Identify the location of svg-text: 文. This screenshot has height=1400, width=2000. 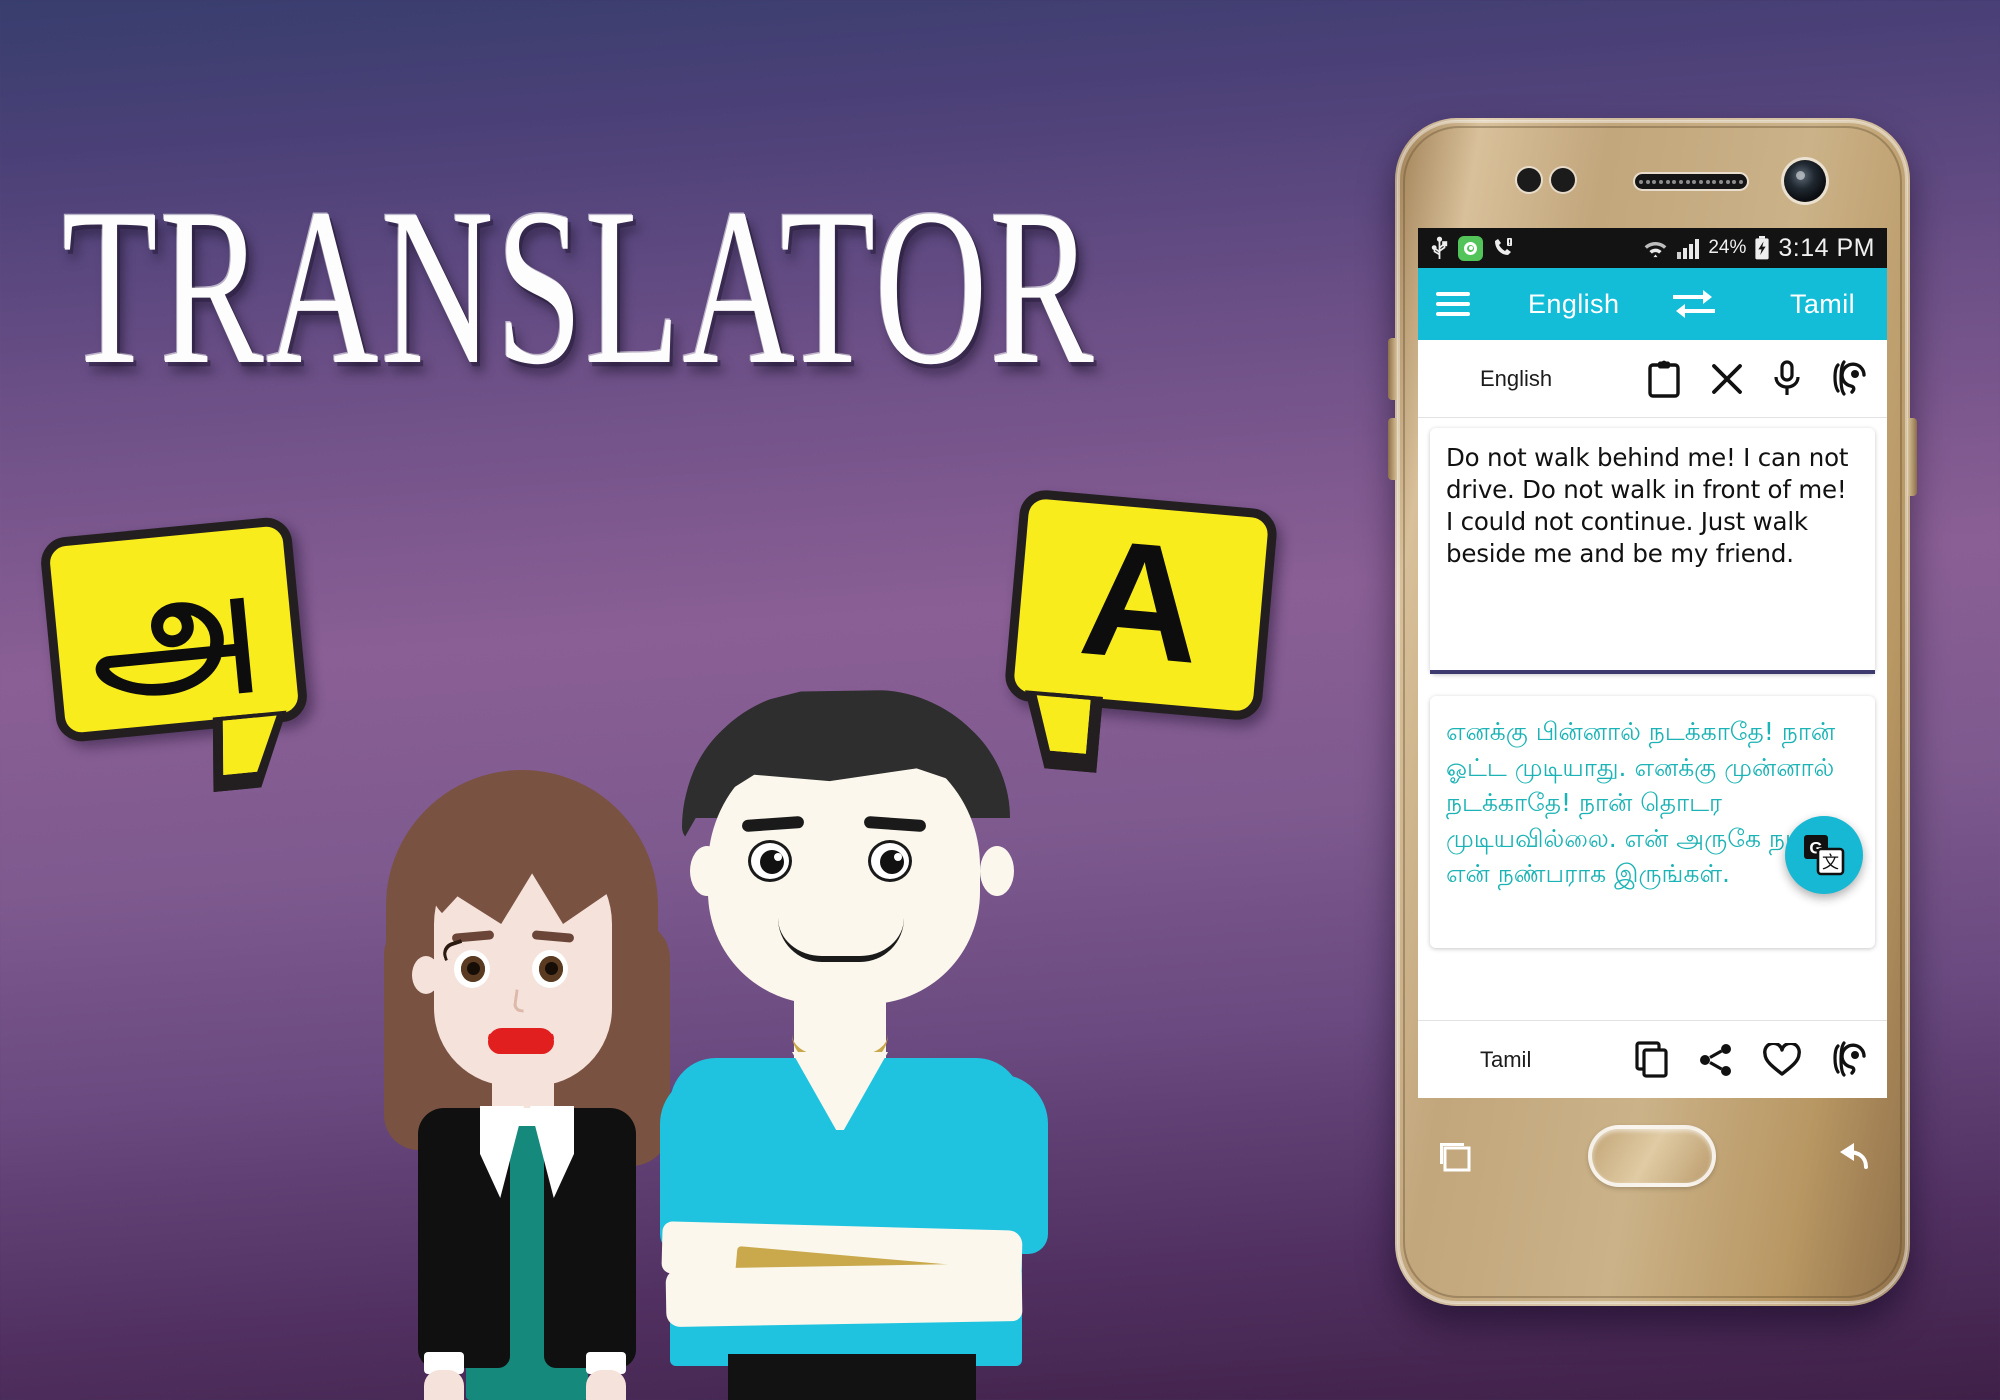
(1830, 863).